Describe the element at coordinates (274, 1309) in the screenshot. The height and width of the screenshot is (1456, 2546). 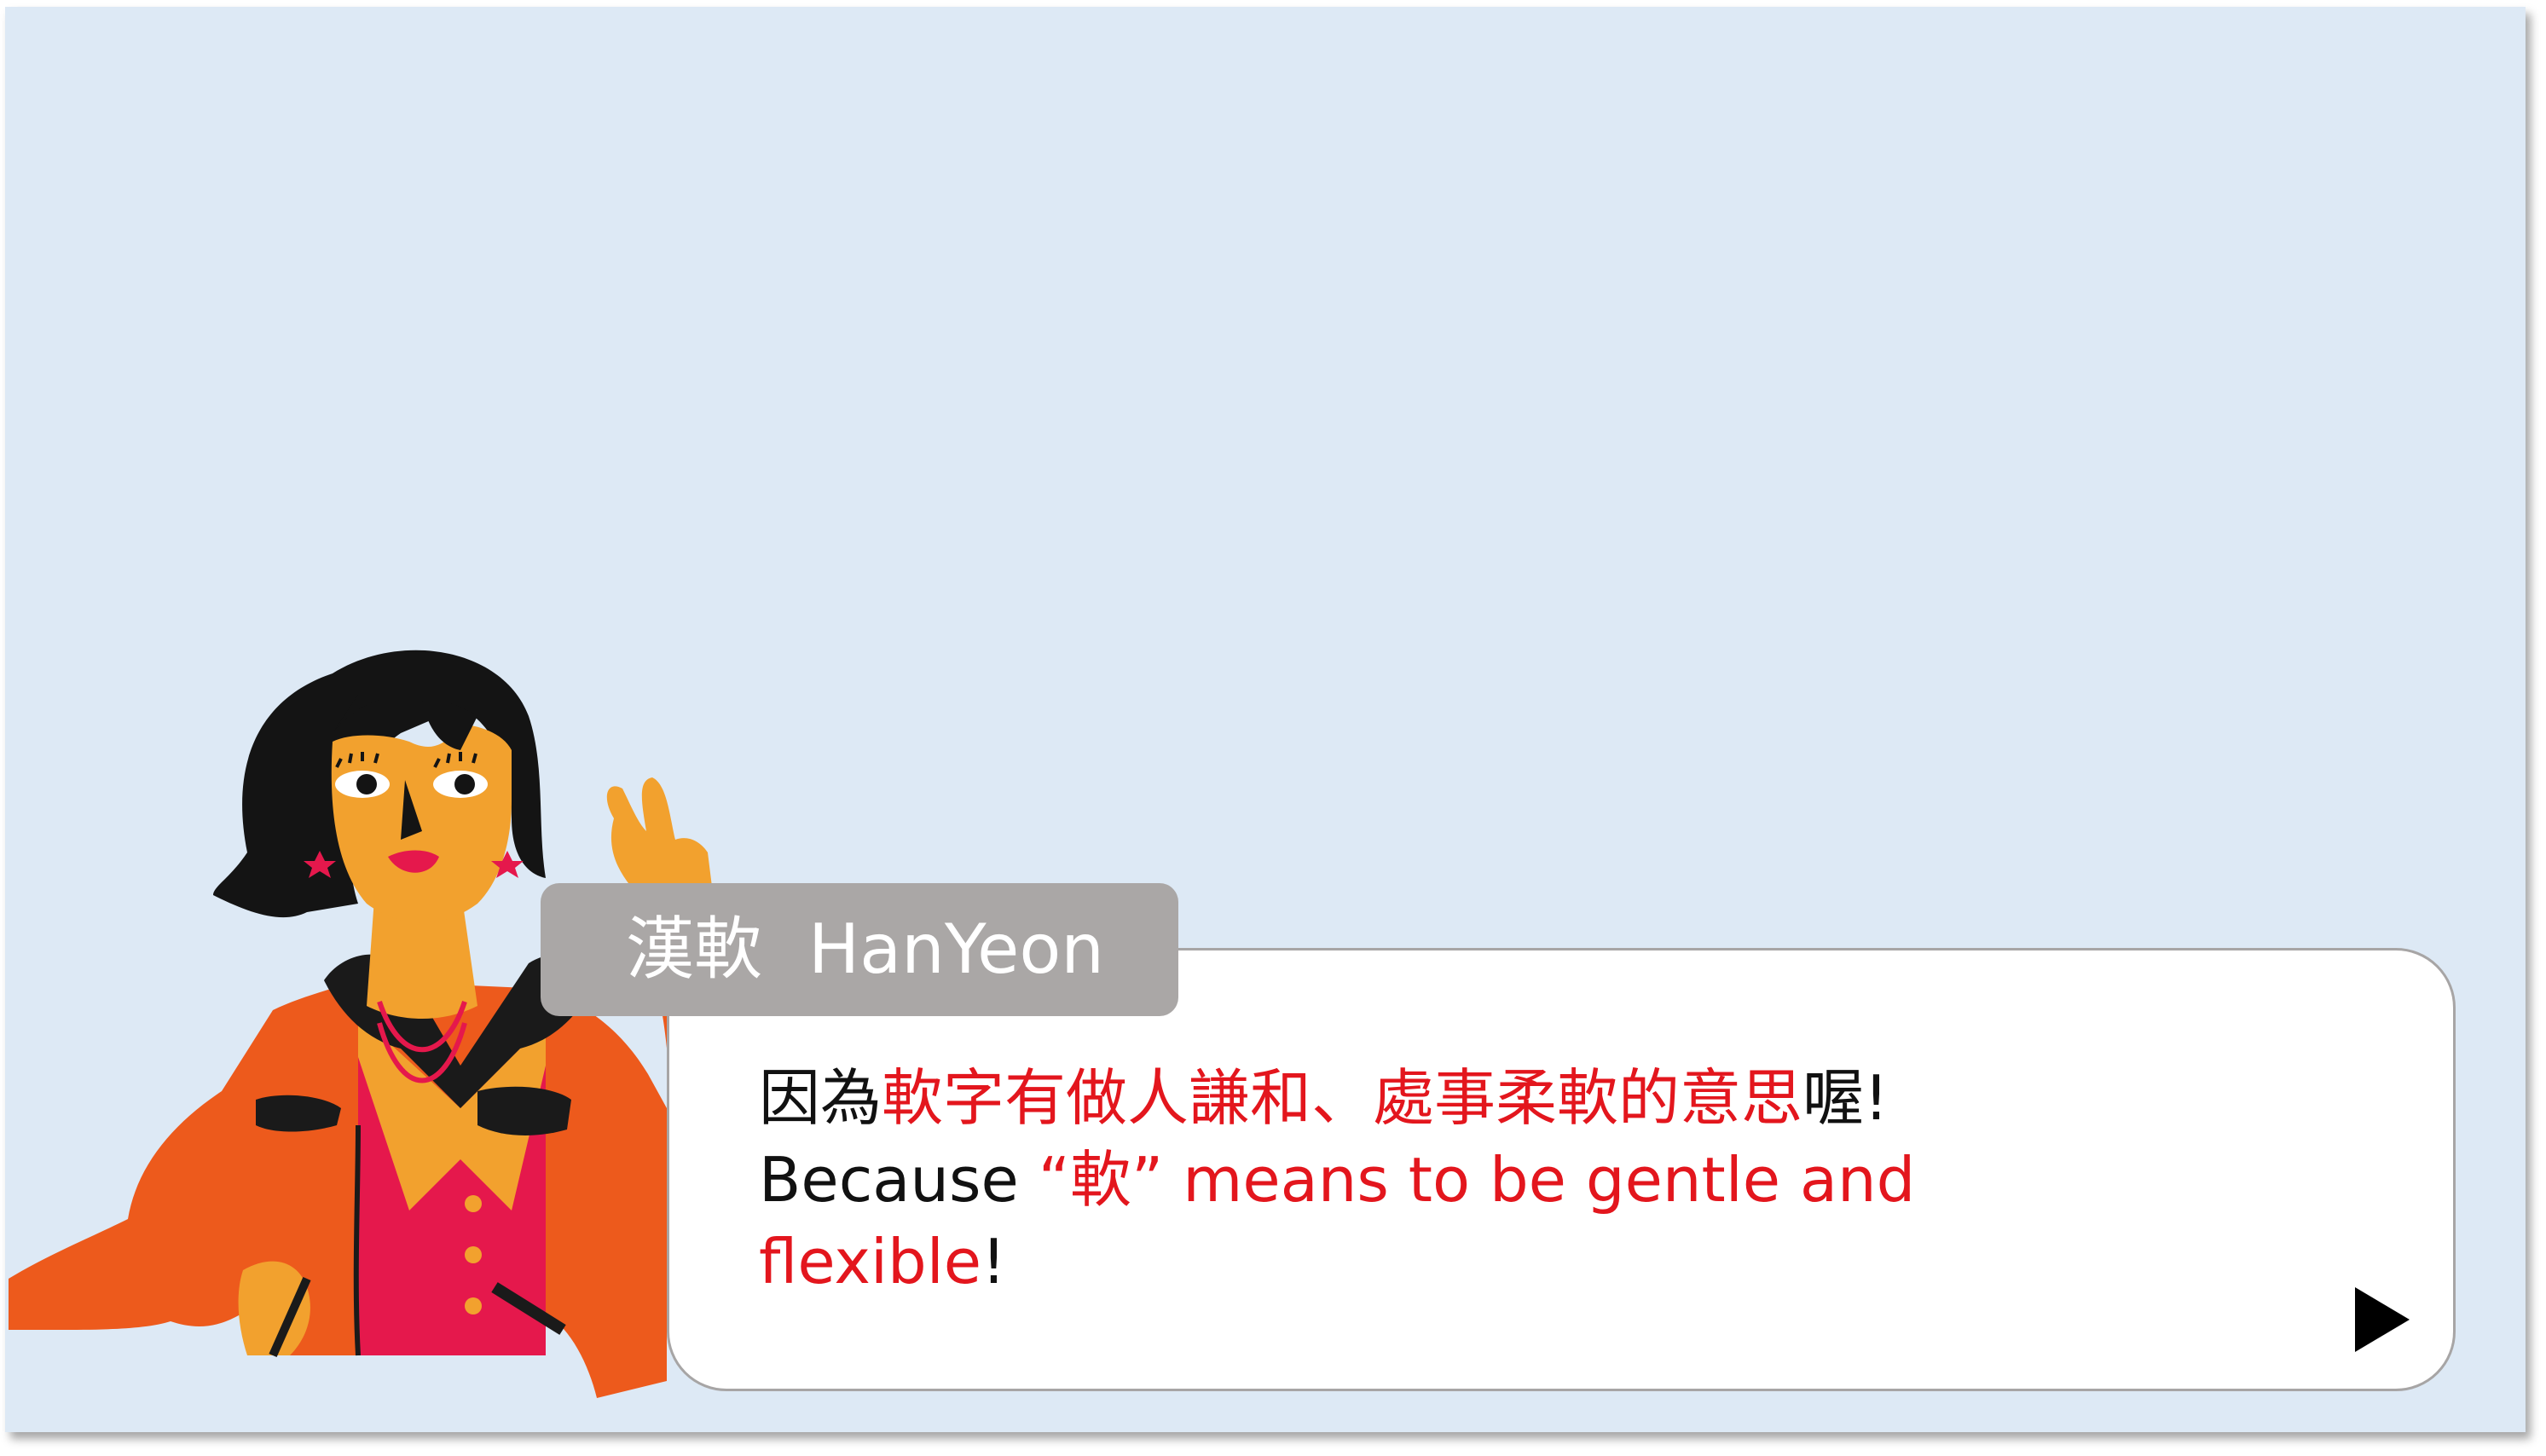
I see `left-hand` at that location.